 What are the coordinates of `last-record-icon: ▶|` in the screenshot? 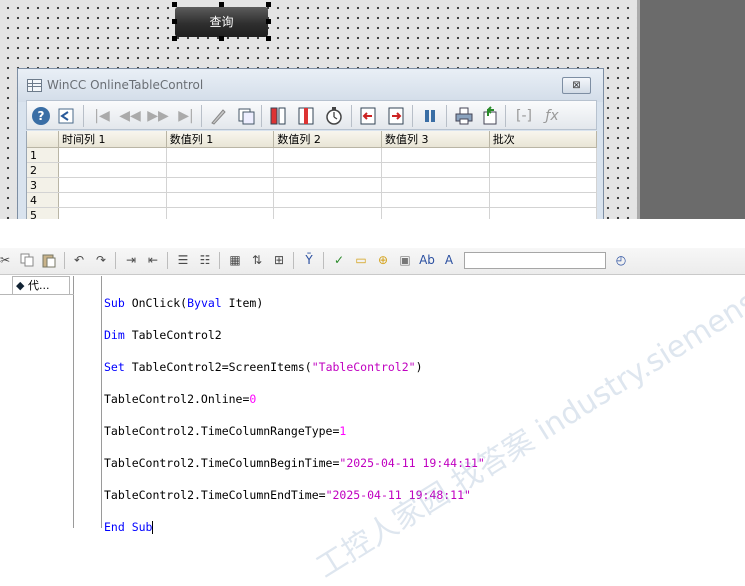 It's located at (186, 116).